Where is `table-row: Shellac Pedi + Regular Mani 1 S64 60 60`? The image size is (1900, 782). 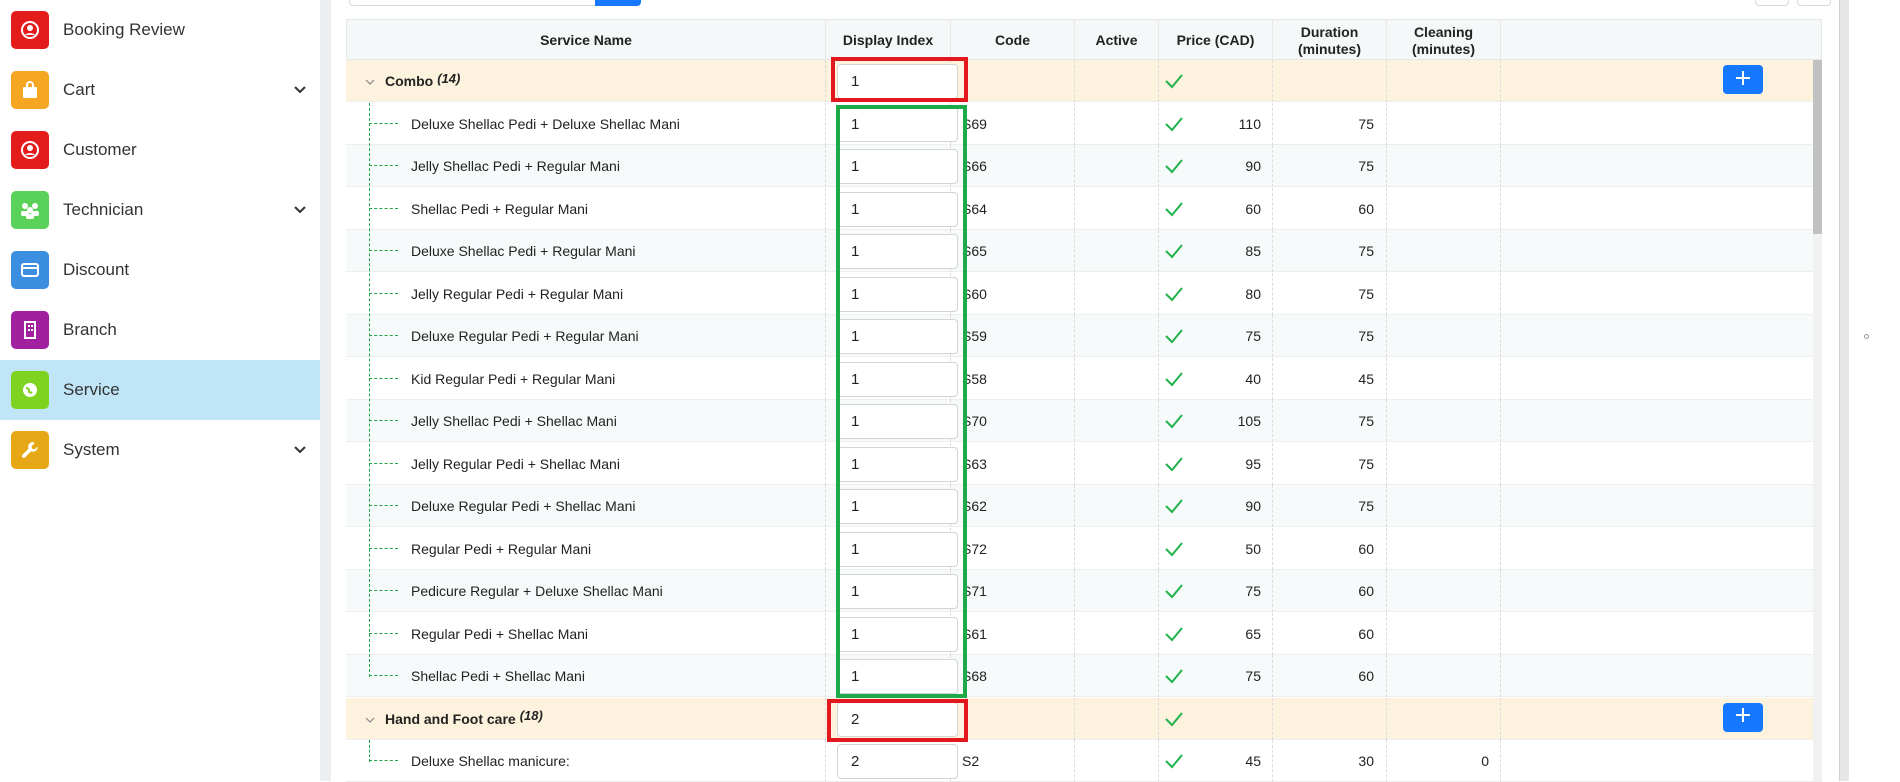
table-row: Shellac Pedi + Regular Mani 1 S64 60 60 is located at coordinates (1084, 208).